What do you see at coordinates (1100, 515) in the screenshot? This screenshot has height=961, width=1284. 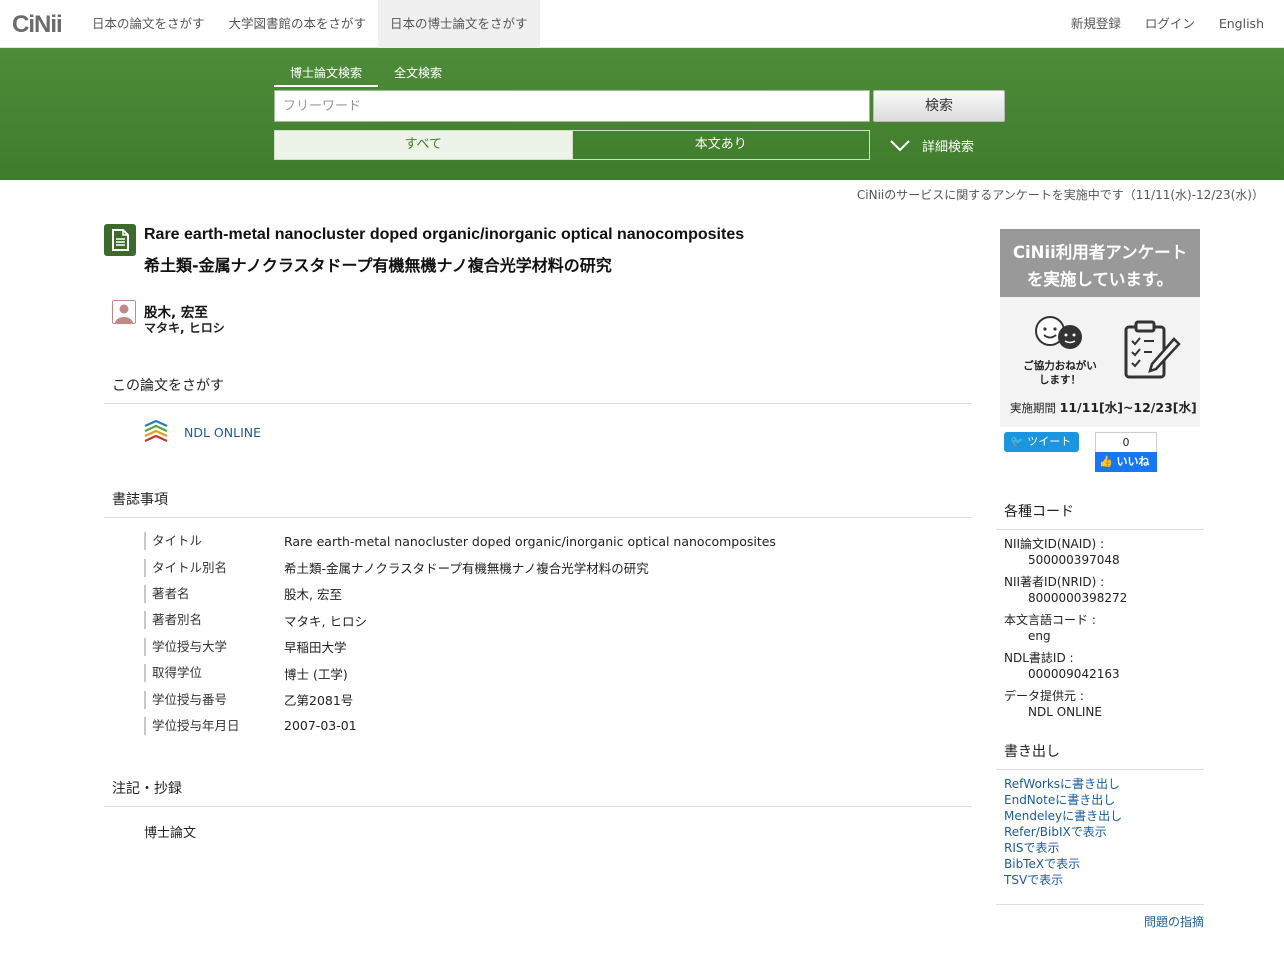 I see `codes-heading: 各種コード` at bounding box center [1100, 515].